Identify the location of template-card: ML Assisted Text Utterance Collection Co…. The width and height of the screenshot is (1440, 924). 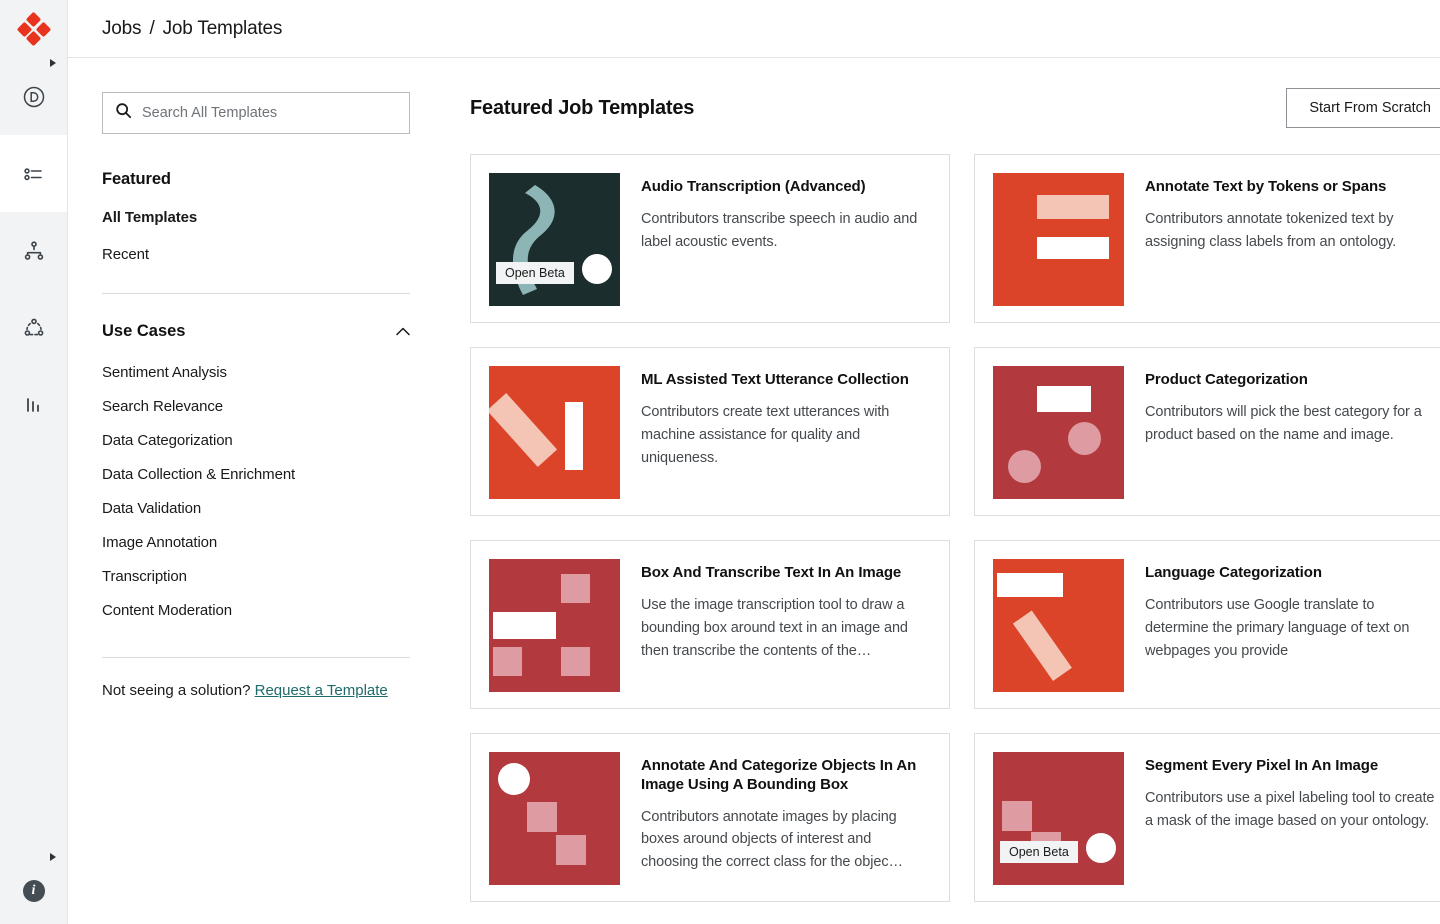
(710, 431).